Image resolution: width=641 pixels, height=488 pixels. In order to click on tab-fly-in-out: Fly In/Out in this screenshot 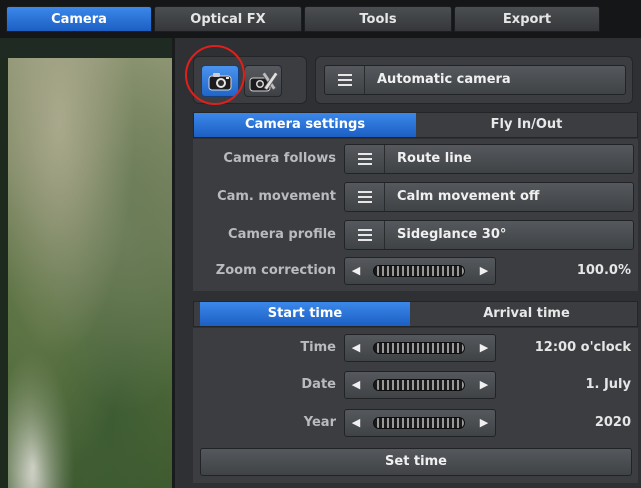, I will do `click(526, 125)`.